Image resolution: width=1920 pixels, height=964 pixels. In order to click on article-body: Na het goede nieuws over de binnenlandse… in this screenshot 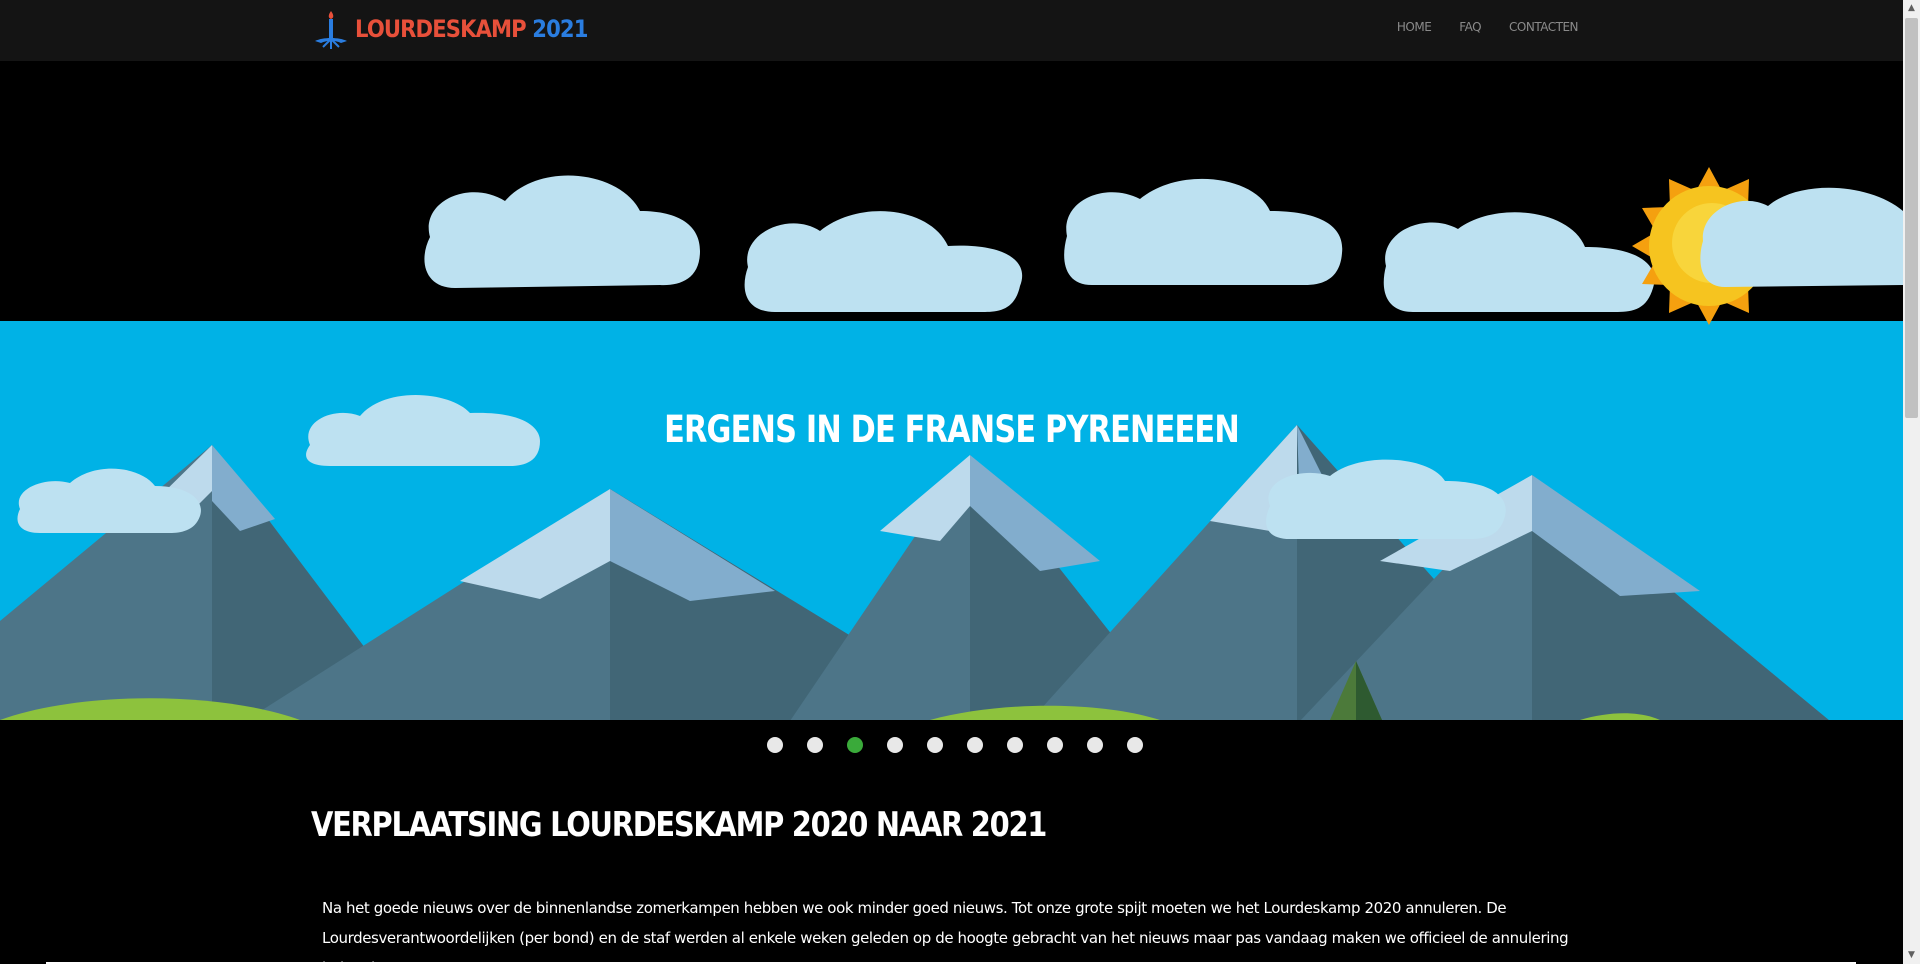, I will do `click(945, 931)`.